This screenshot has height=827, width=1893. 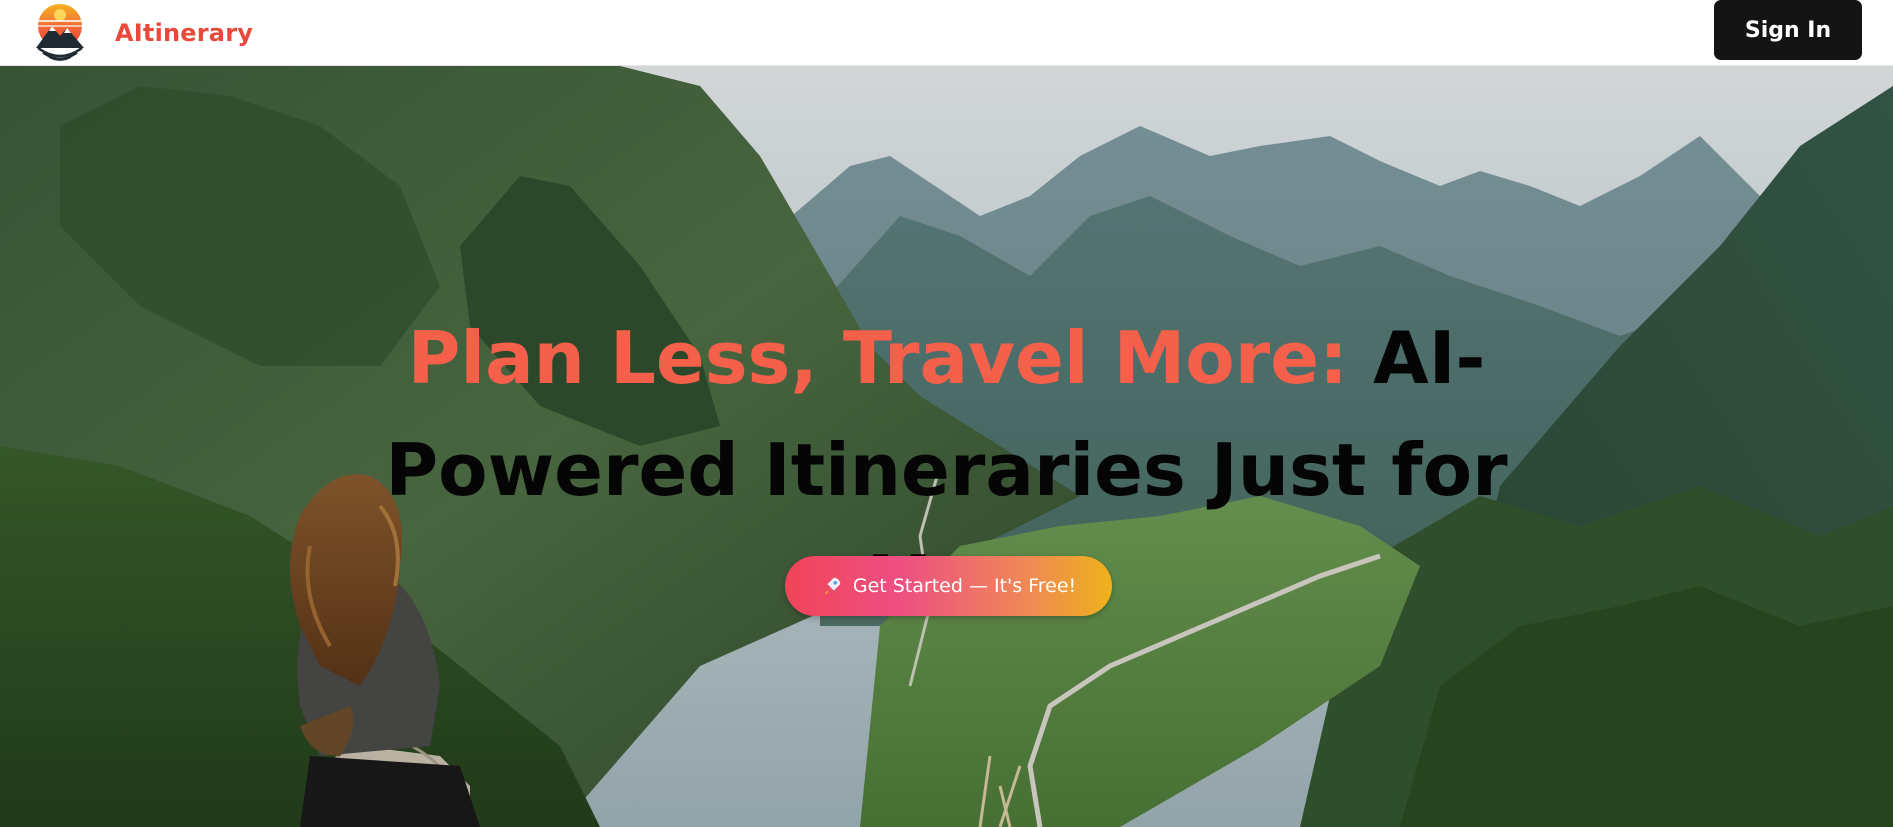 What do you see at coordinates (832, 586) in the screenshot?
I see `rocket-icon` at bounding box center [832, 586].